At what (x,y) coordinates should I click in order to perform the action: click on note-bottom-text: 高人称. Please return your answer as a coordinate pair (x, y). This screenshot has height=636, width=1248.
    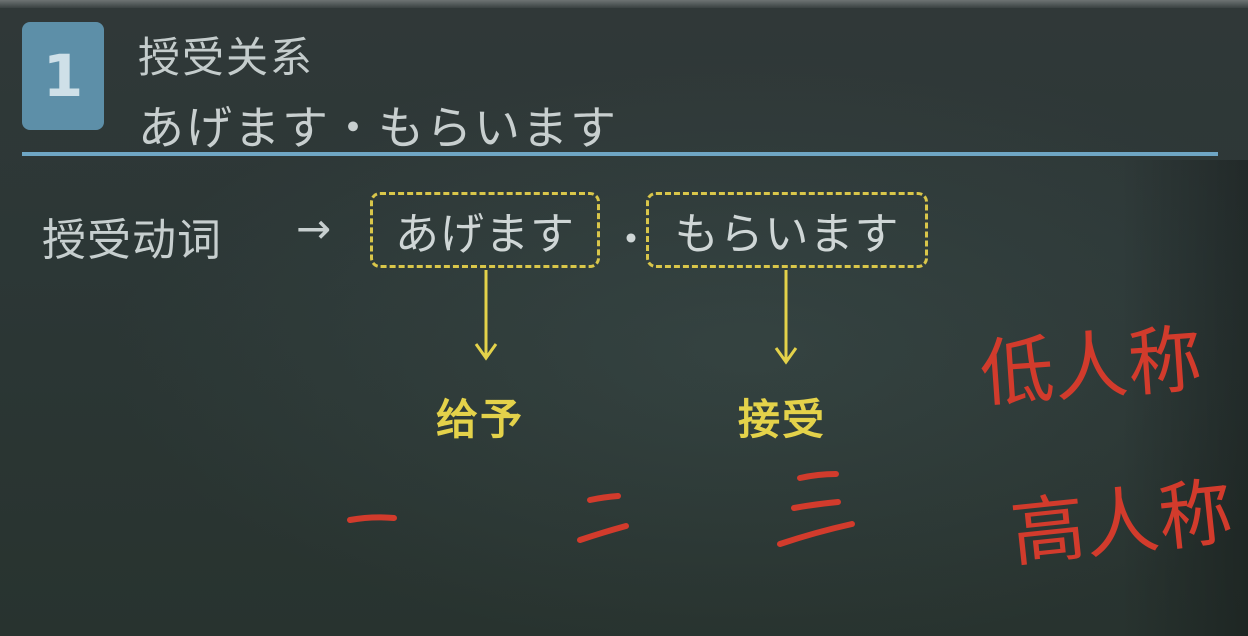
    Looking at the image, I should click on (1122, 523).